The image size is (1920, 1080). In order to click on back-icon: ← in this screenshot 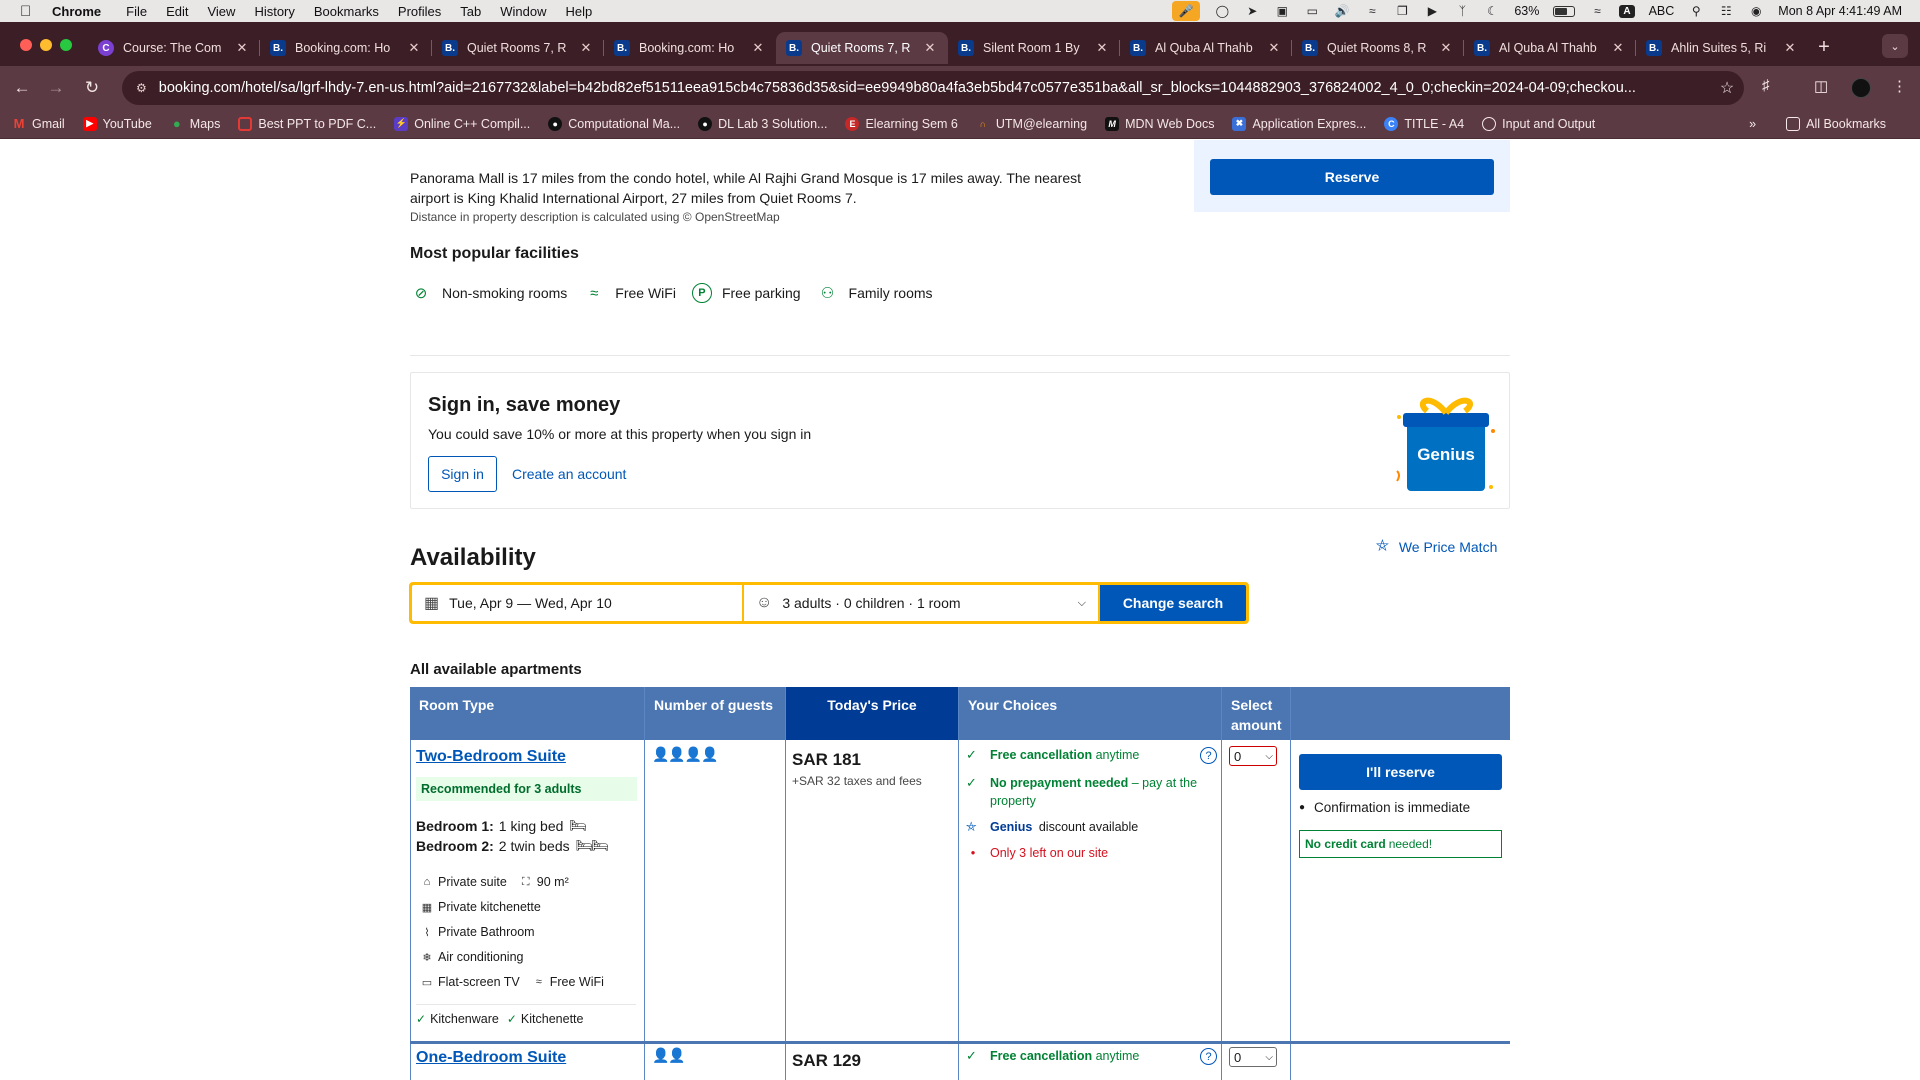, I will do `click(22, 88)`.